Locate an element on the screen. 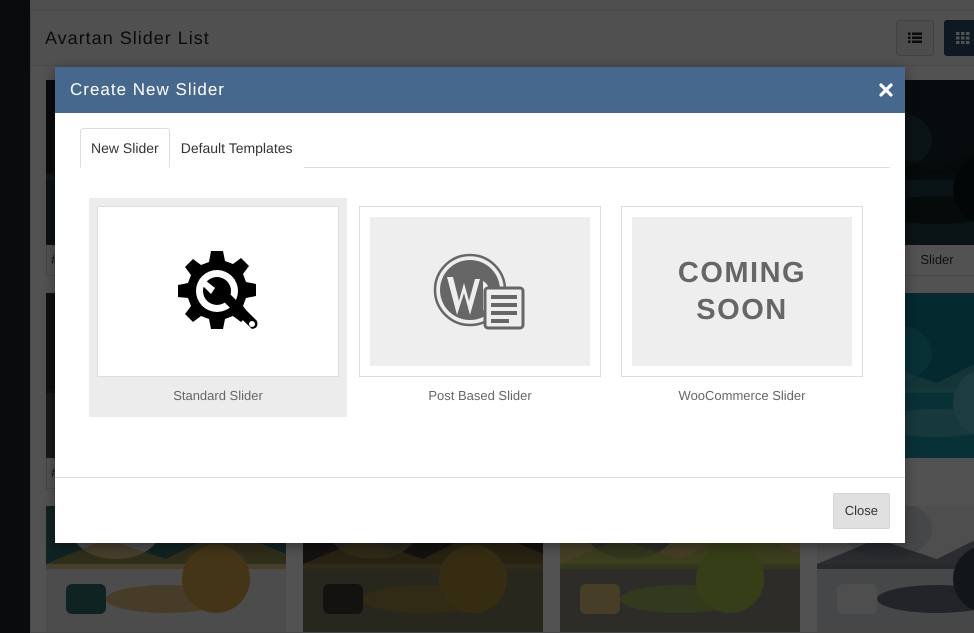  option-label: Post Based Slider is located at coordinates (480, 395).